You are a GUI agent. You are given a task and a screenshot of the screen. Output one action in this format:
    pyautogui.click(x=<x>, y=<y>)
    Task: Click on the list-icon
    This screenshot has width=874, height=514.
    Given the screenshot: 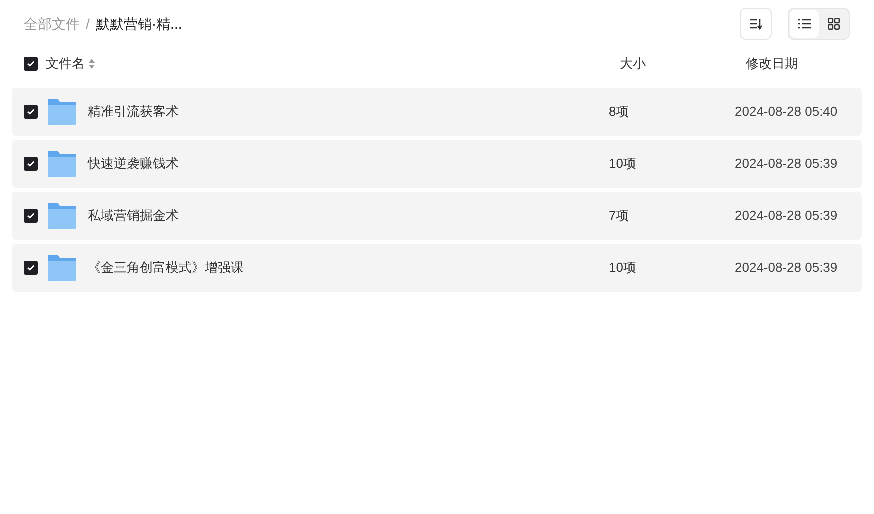 What is the action you would take?
    pyautogui.click(x=804, y=24)
    